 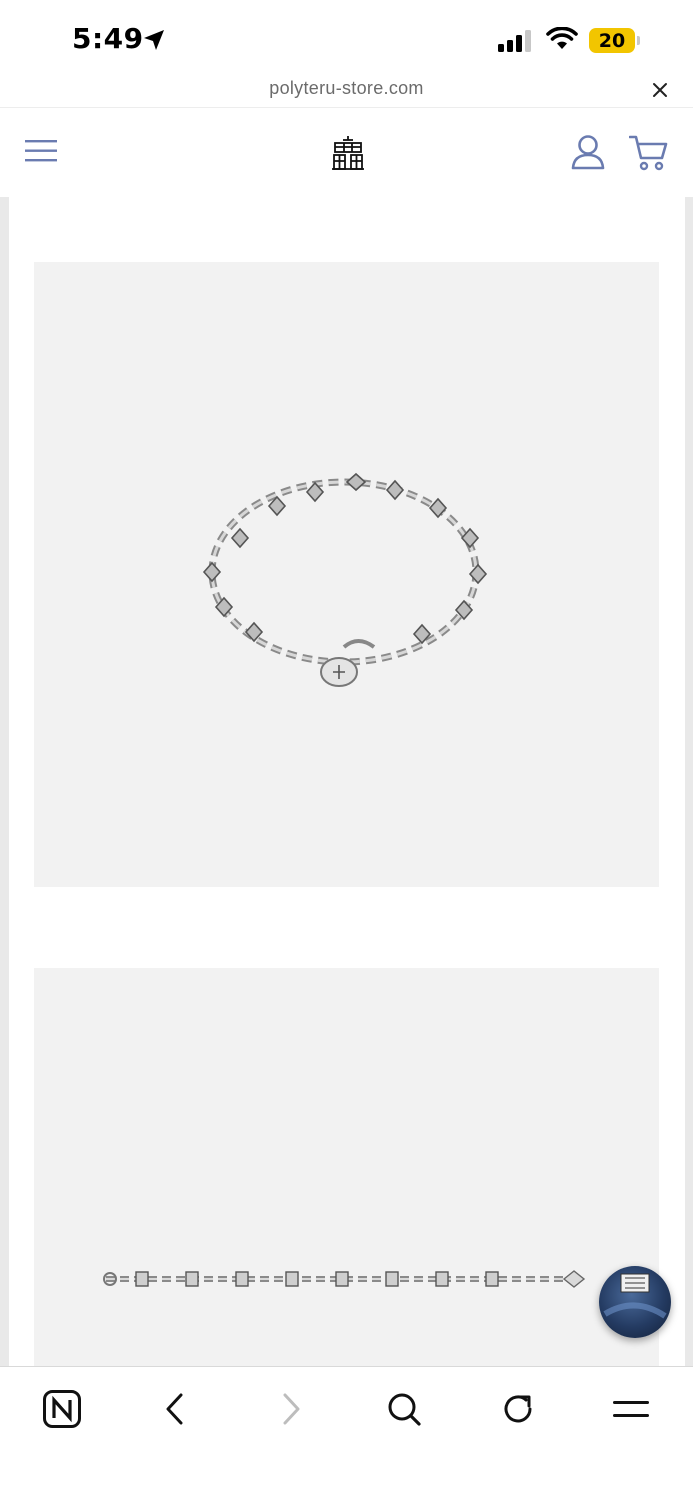 What do you see at coordinates (612, 40) in the screenshot?
I see `battery-indicator: 20` at bounding box center [612, 40].